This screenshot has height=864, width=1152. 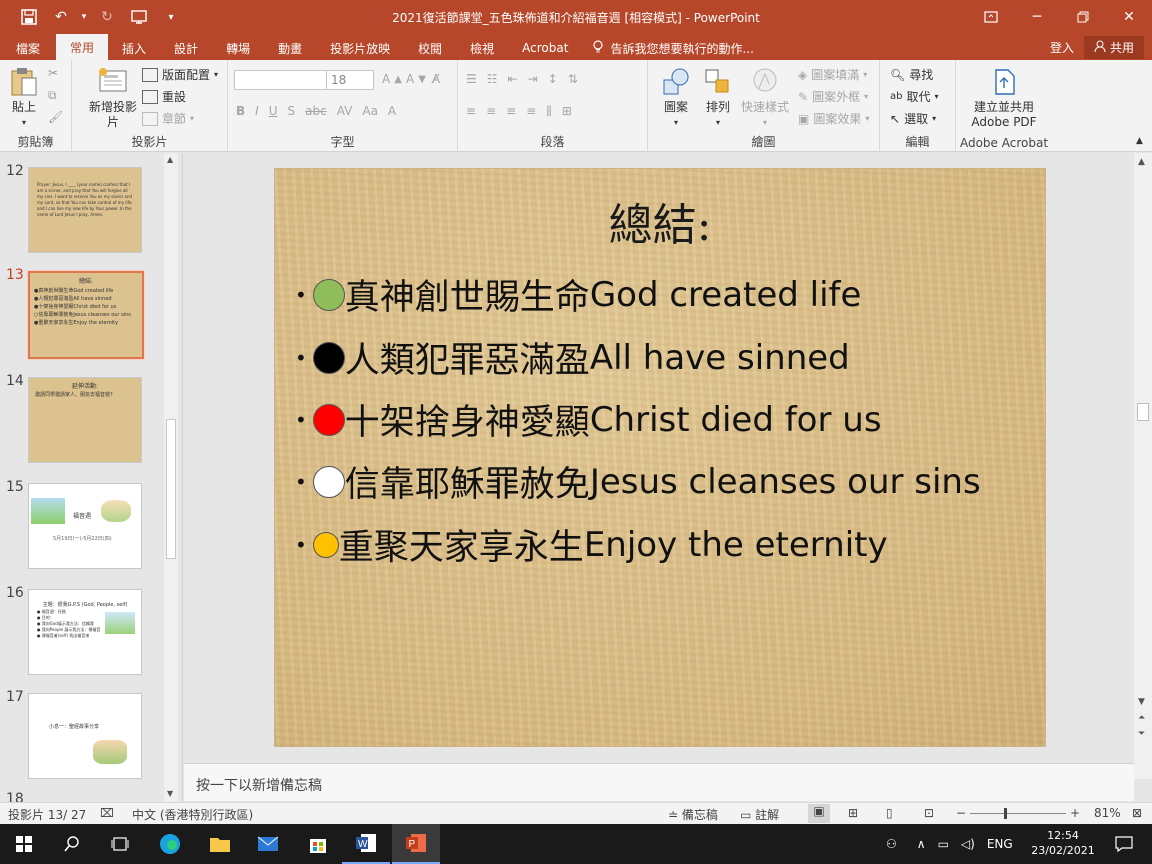 What do you see at coordinates (533, 79) in the screenshot?
I see `increase-indent-icon: ⇥` at bounding box center [533, 79].